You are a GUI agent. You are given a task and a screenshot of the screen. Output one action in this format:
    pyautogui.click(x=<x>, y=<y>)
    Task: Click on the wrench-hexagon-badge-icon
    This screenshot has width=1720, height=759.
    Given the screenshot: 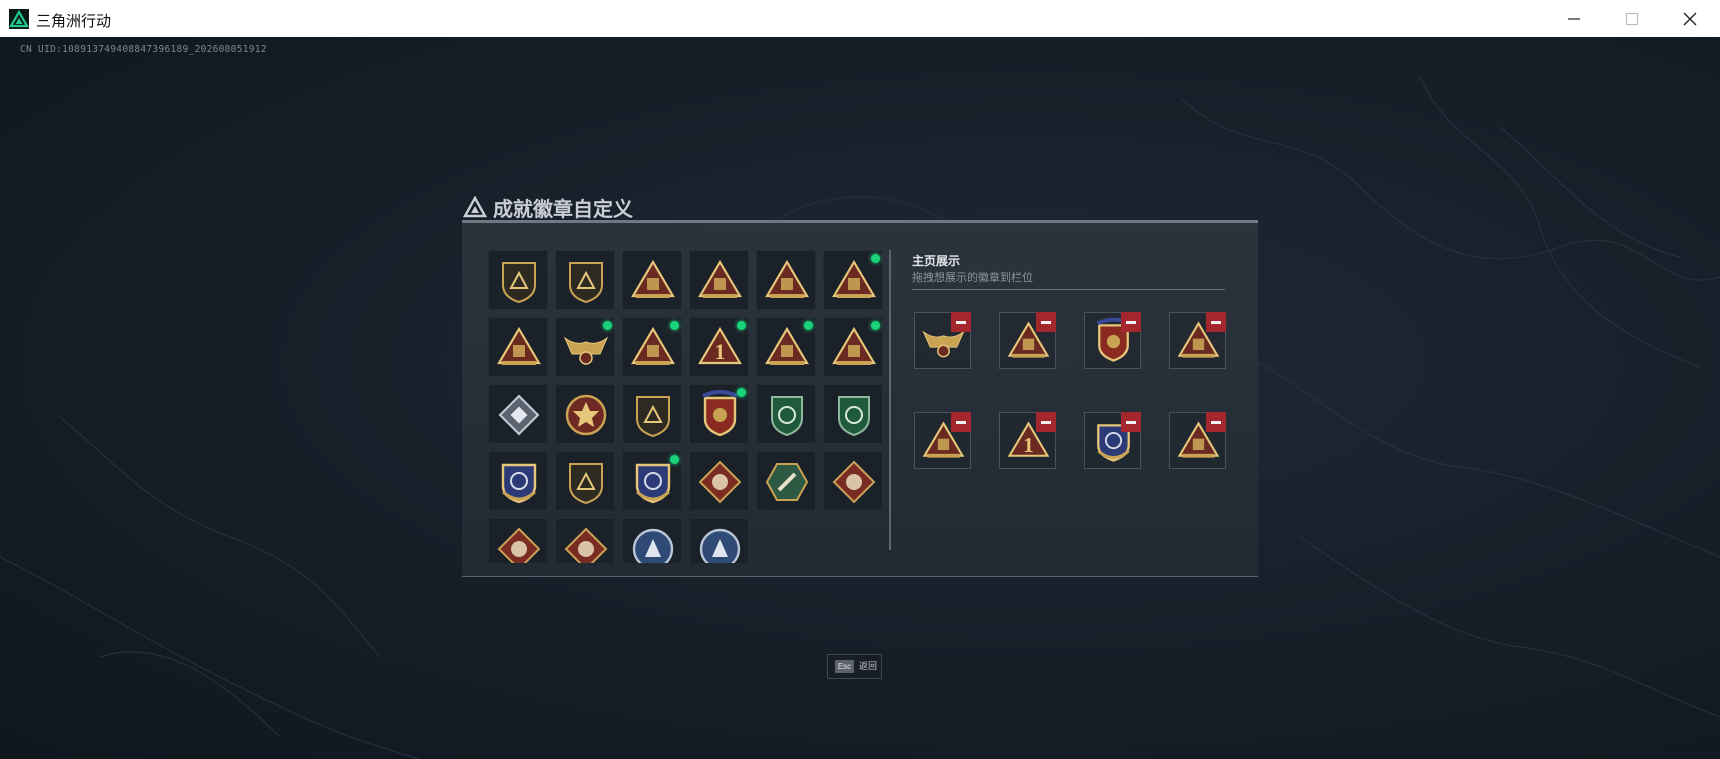 What is the action you would take?
    pyautogui.click(x=787, y=482)
    